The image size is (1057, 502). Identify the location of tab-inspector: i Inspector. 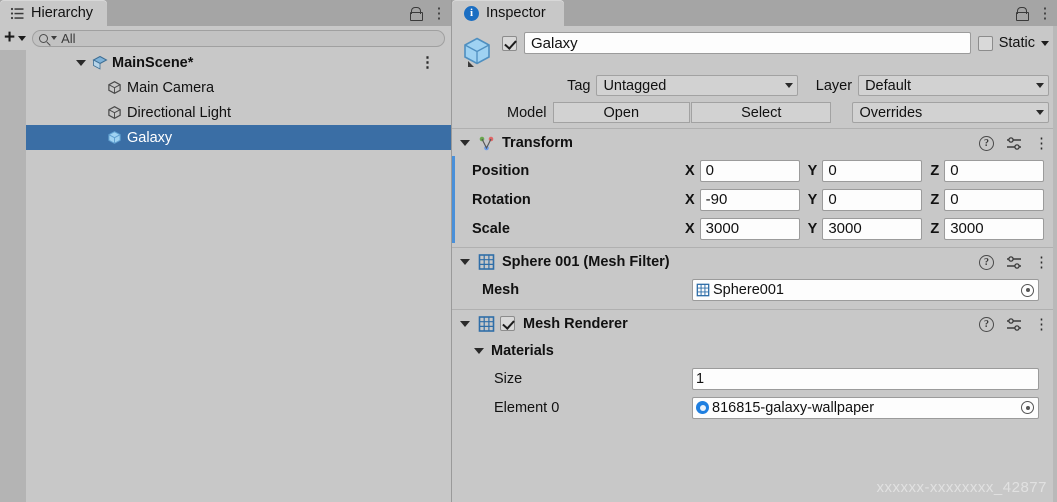
(508, 13).